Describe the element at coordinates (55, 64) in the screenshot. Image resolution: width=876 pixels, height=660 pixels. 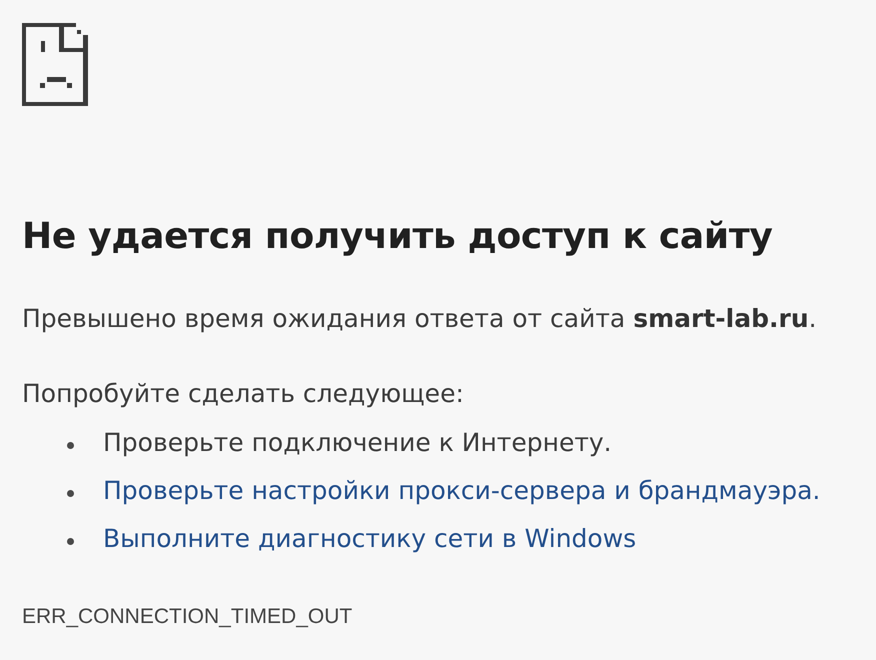
I see `sad-page-icon` at that location.